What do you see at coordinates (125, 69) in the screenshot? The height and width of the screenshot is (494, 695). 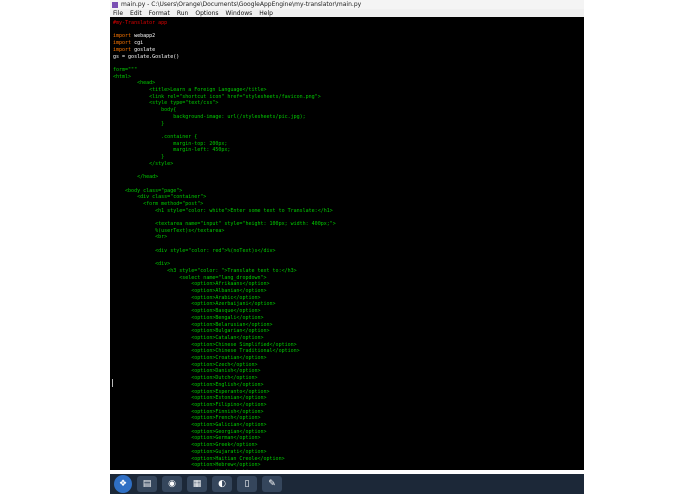 I see `code-line: form="""` at bounding box center [125, 69].